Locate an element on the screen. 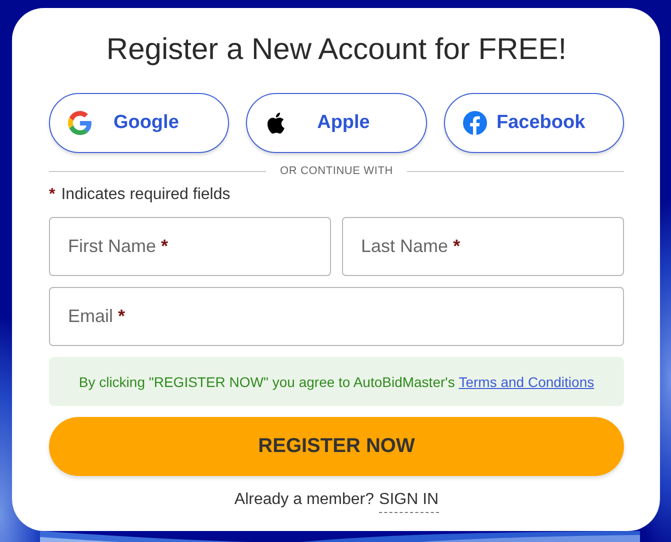 This screenshot has height=542, width=671. facebook-icon is located at coordinates (474, 123).